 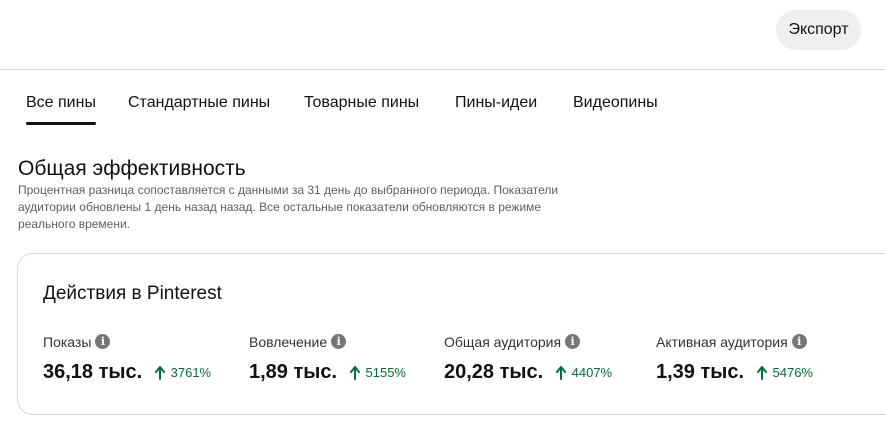 I want to click on tab-all-pins: Все пины, so click(x=61, y=109).